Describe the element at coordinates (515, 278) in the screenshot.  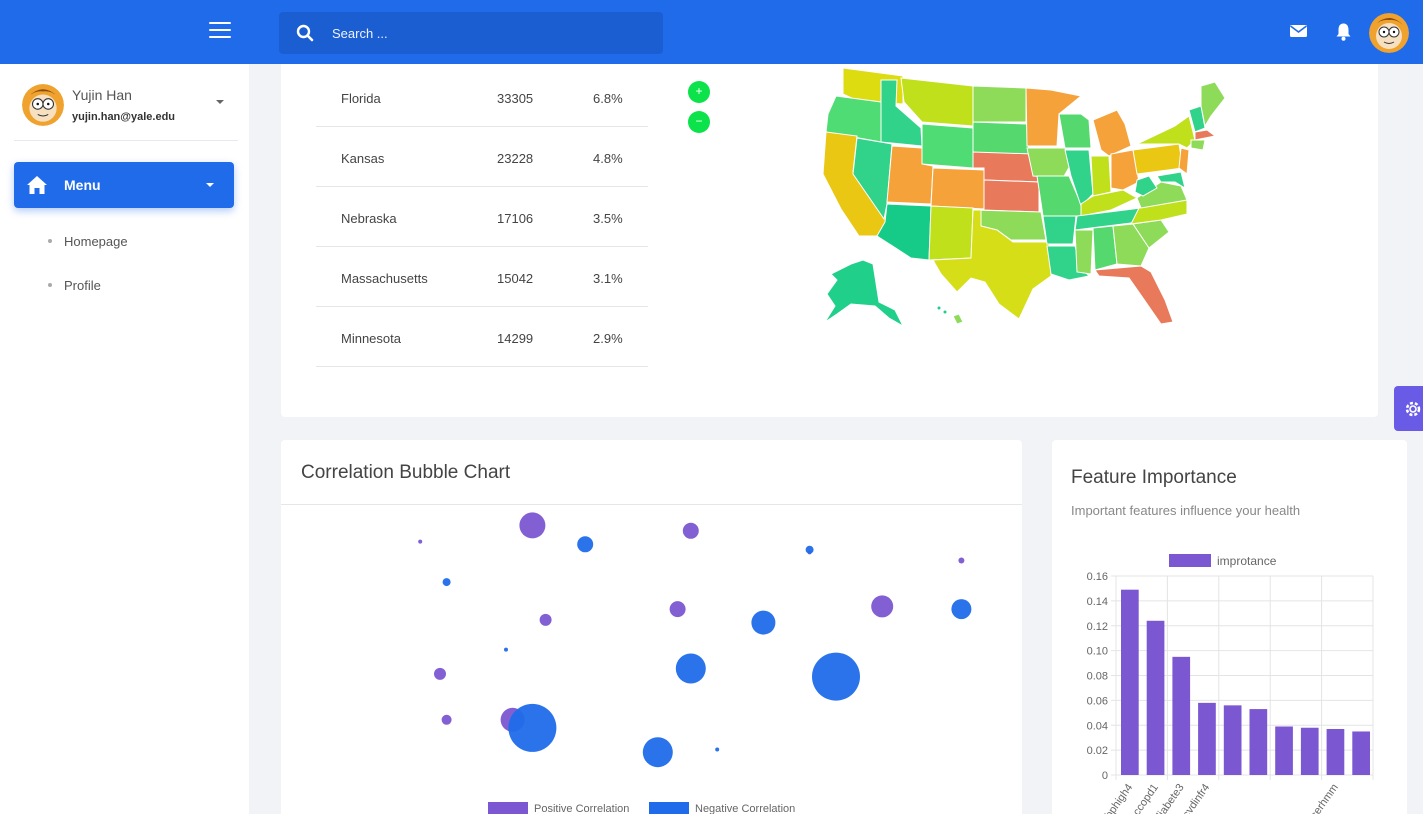
I see `state-count: 15042` at that location.